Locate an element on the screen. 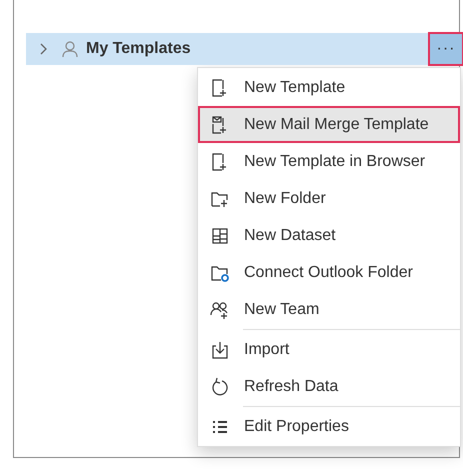 The width and height of the screenshot is (463, 474). more-button: ··· is located at coordinates (445, 49).